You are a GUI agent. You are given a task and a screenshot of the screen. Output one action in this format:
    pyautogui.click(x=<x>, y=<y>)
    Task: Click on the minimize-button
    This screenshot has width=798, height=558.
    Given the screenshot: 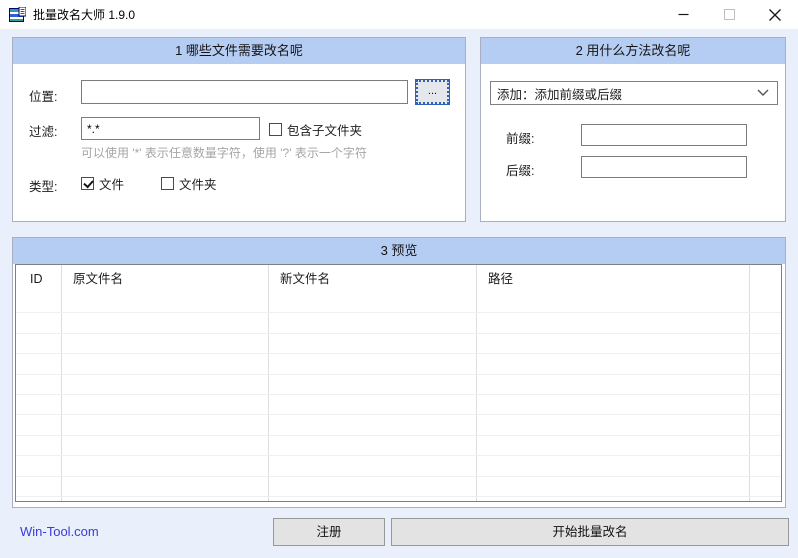 What is the action you would take?
    pyautogui.click(x=683, y=14)
    